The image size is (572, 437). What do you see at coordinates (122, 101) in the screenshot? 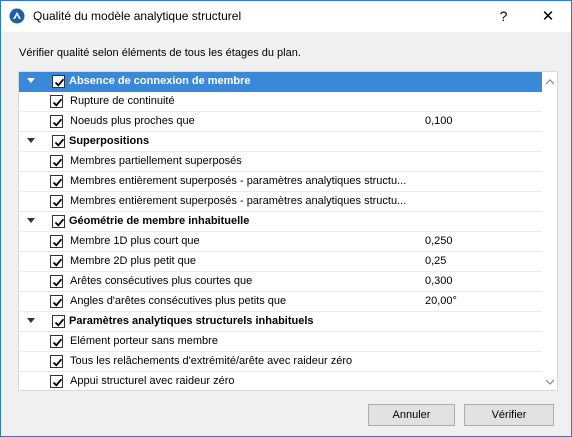
I see `item-label: Rupture de continuité` at bounding box center [122, 101].